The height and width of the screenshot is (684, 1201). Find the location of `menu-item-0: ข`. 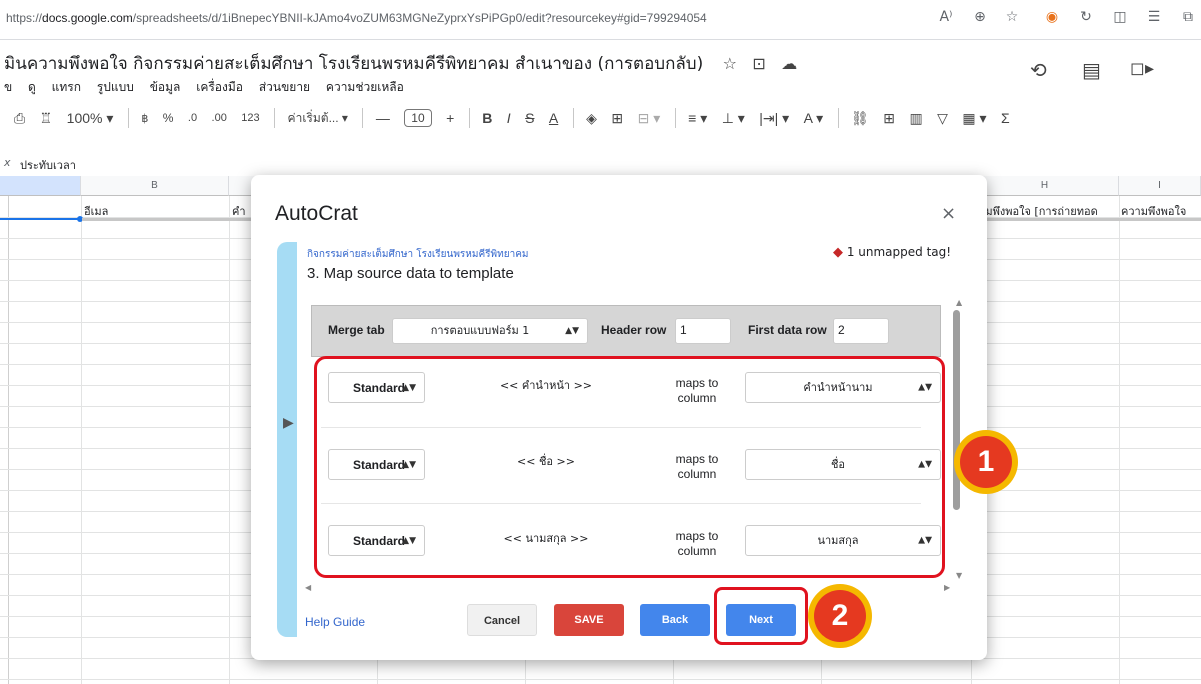

menu-item-0: ข is located at coordinates (8, 87).